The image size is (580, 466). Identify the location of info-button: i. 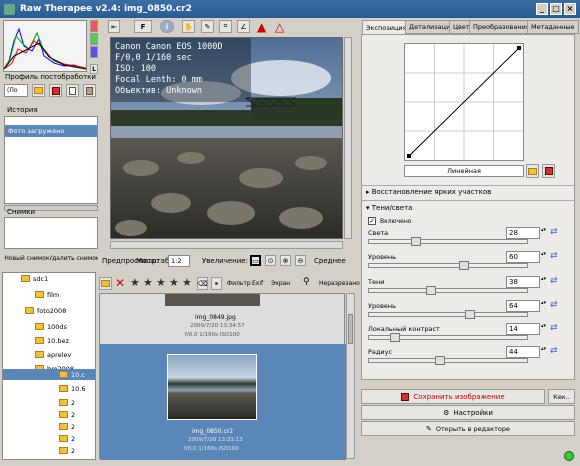
(167, 26).